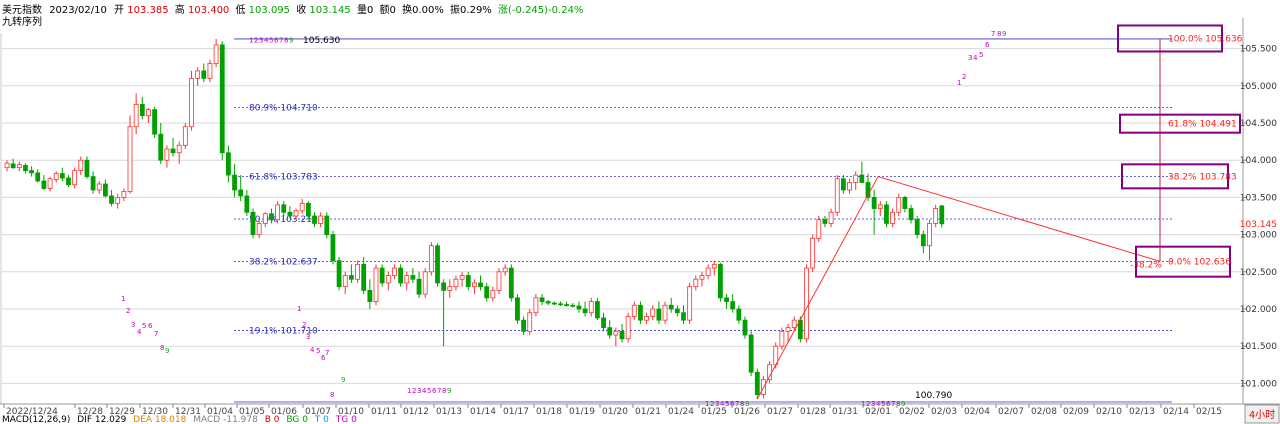  What do you see at coordinates (101, 419) in the screenshot?
I see `dif-label: DIF 12.029` at bounding box center [101, 419].